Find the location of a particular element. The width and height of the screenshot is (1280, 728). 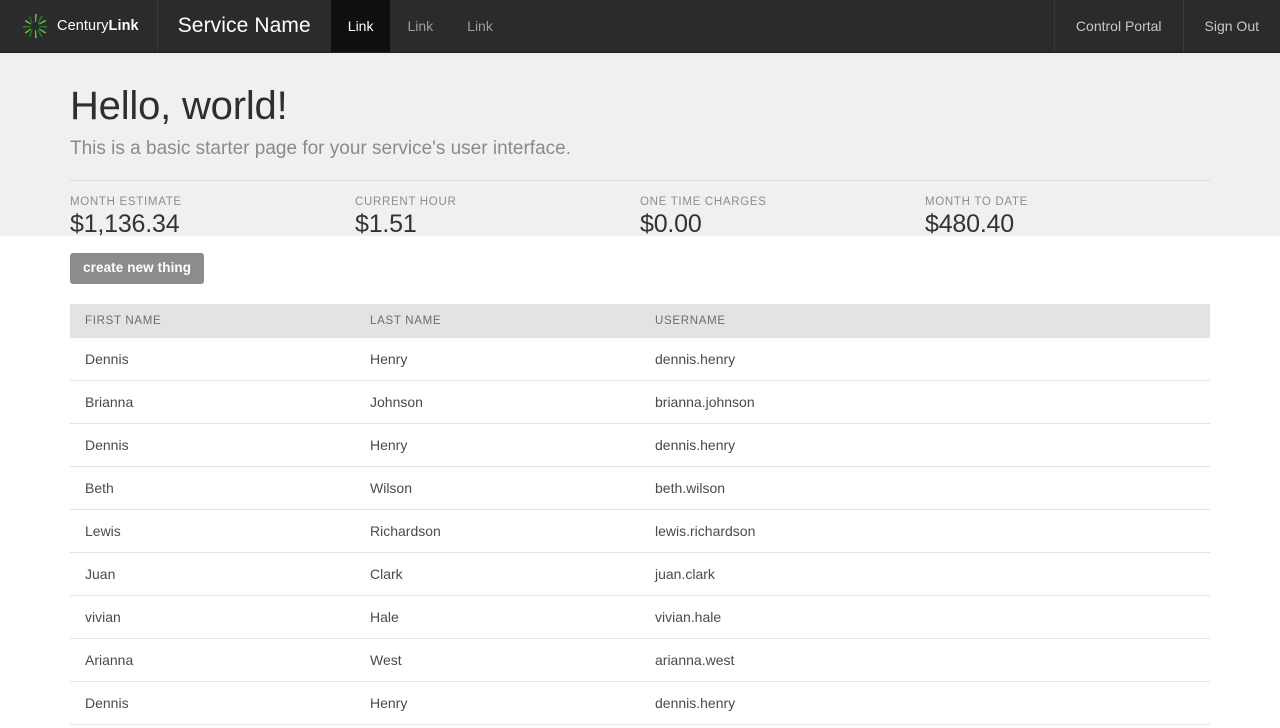

table-row: LukeBurtonluke.burton is located at coordinates (640, 725).